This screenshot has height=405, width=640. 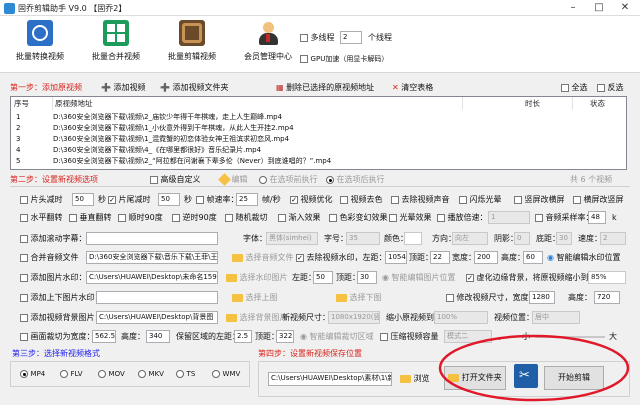 What do you see at coordinates (57, 337) in the screenshot?
I see `crop-checkbox: 画面裁切为宽度：` at bounding box center [57, 337].